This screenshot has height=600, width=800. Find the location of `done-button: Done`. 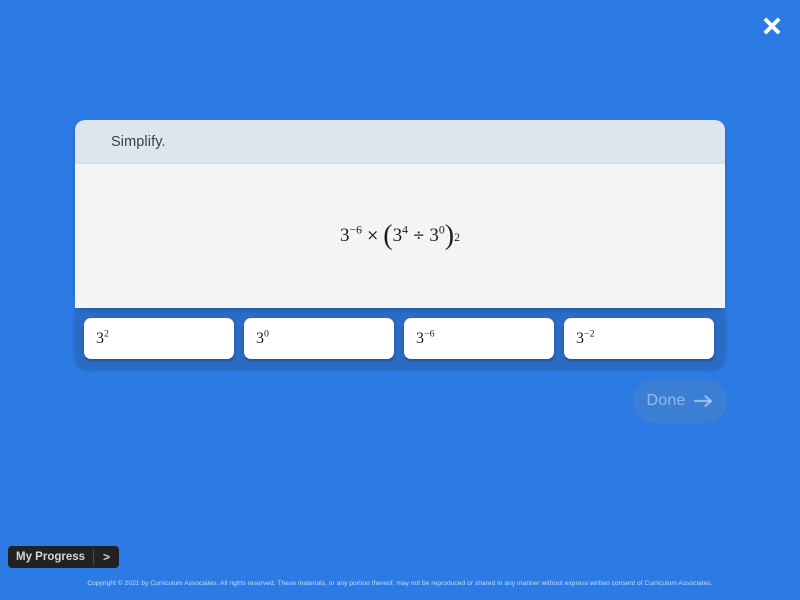

done-button: Done is located at coordinates (680, 401).